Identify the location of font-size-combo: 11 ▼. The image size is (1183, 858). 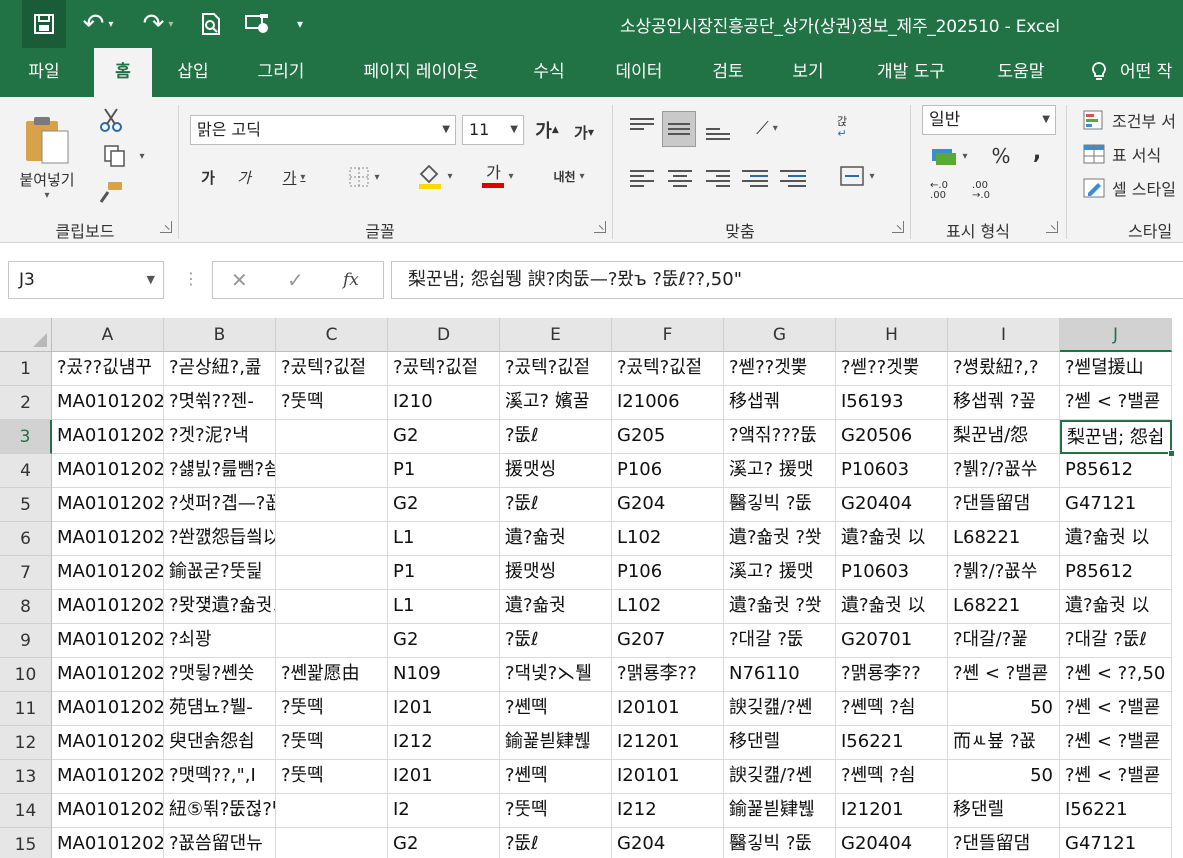
(493, 130).